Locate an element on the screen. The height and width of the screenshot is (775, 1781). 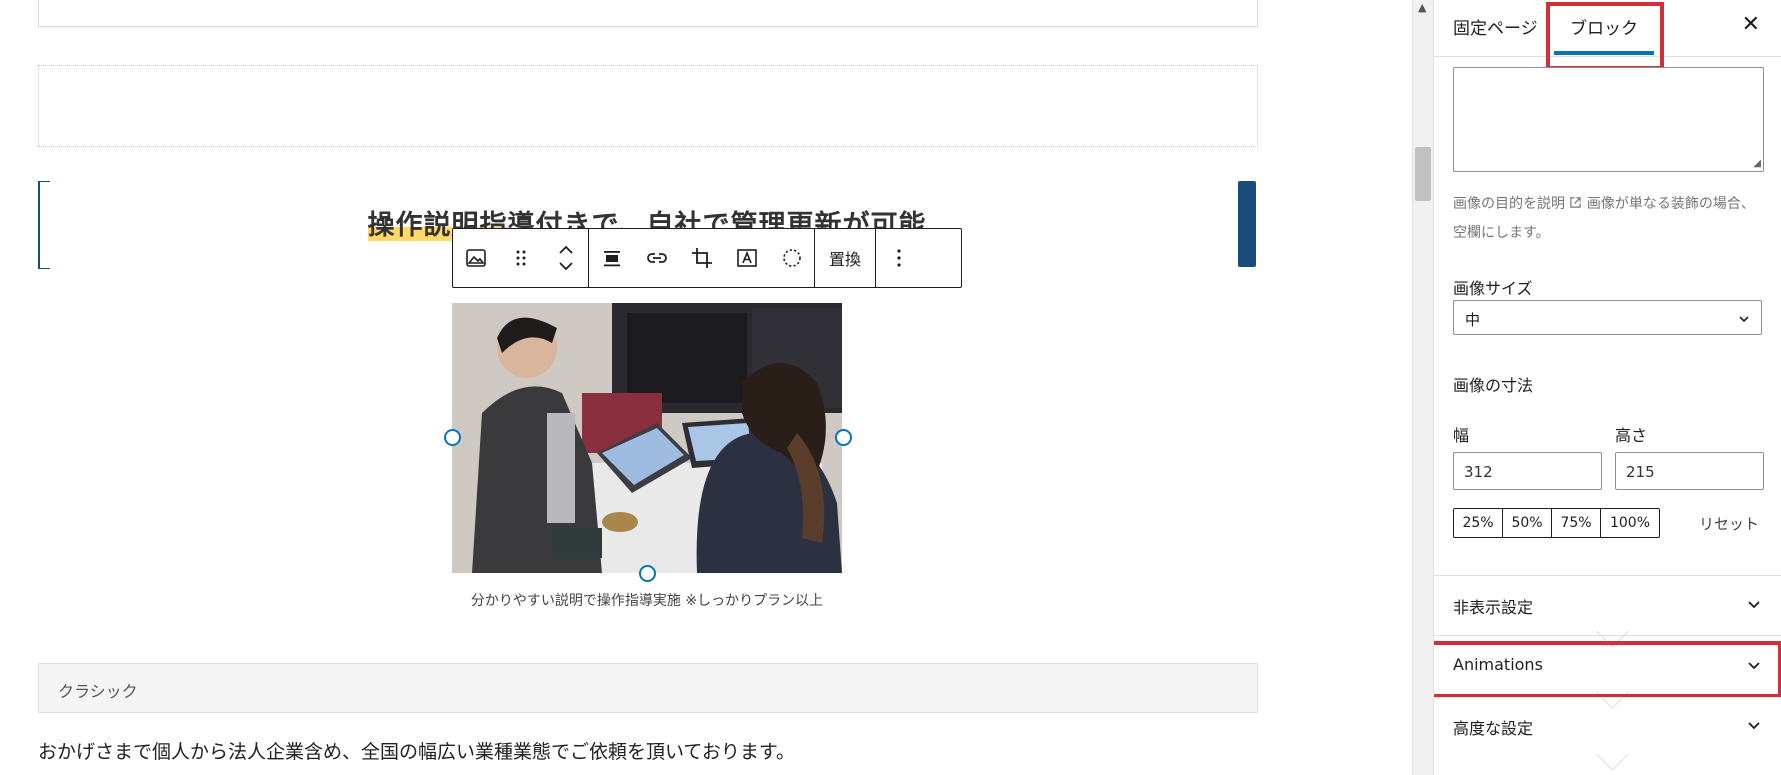
toolbar-group-block is located at coordinates (521, 258).